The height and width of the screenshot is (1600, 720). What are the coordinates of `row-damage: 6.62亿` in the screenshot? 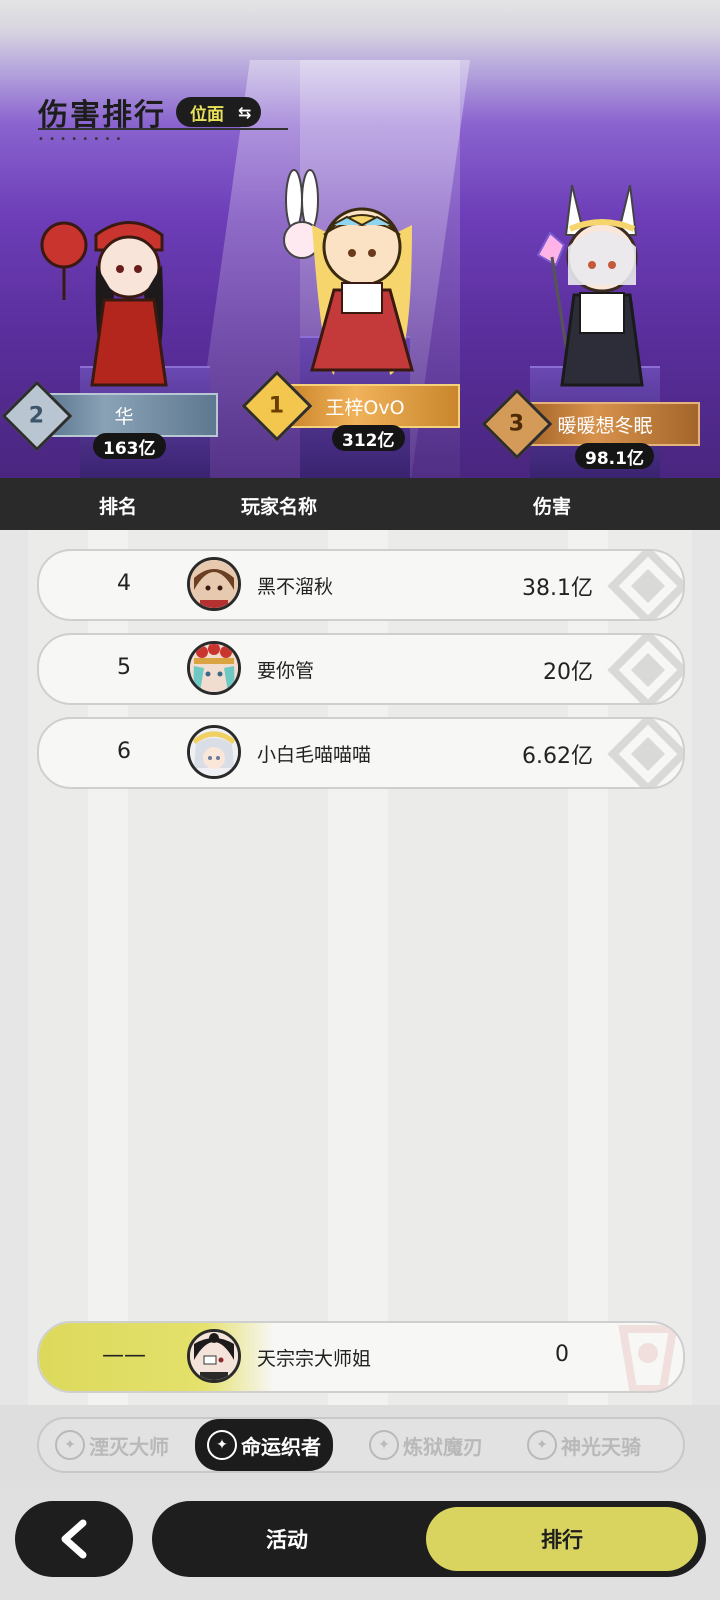 It's located at (557, 756).